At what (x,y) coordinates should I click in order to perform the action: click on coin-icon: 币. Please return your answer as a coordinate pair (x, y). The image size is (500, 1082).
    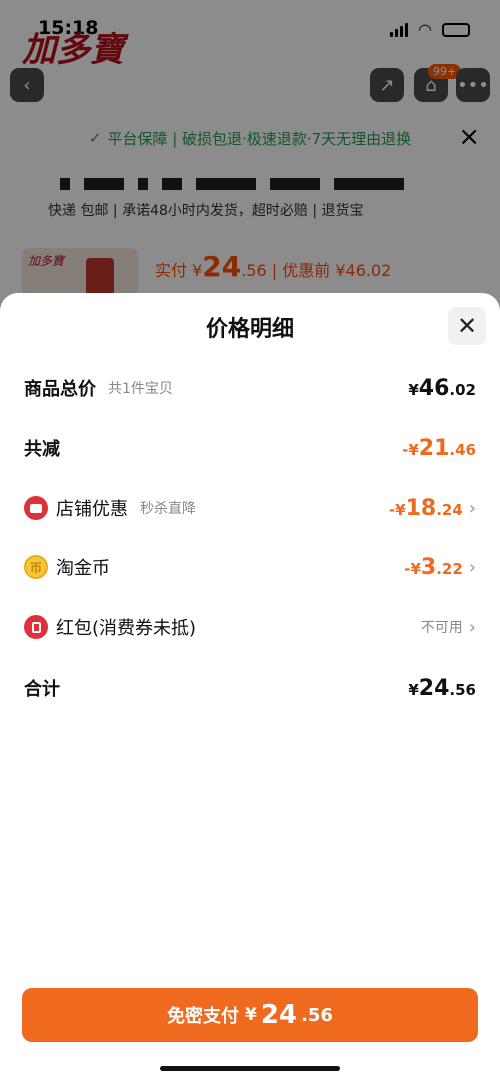
    Looking at the image, I should click on (36, 567).